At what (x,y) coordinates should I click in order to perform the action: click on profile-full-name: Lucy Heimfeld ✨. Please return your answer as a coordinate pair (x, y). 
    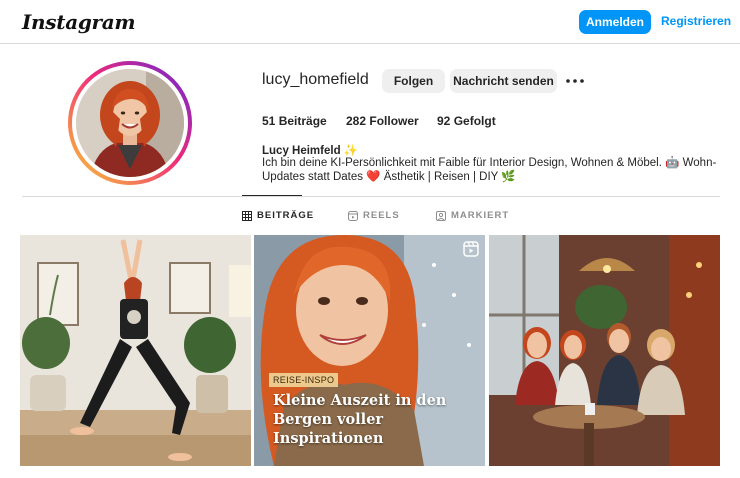
    Looking at the image, I should click on (310, 151).